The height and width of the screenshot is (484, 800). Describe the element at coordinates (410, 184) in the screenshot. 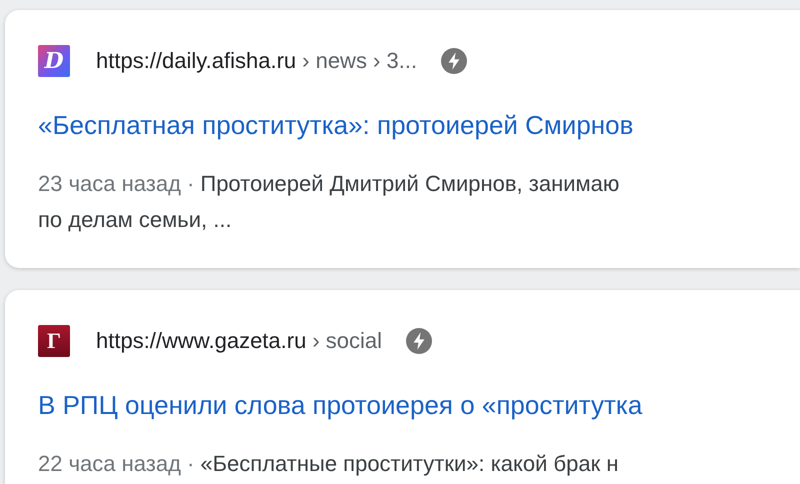

I see `result-snippet: Протоиерей Дмитрий Смирнов, занимаю` at that location.